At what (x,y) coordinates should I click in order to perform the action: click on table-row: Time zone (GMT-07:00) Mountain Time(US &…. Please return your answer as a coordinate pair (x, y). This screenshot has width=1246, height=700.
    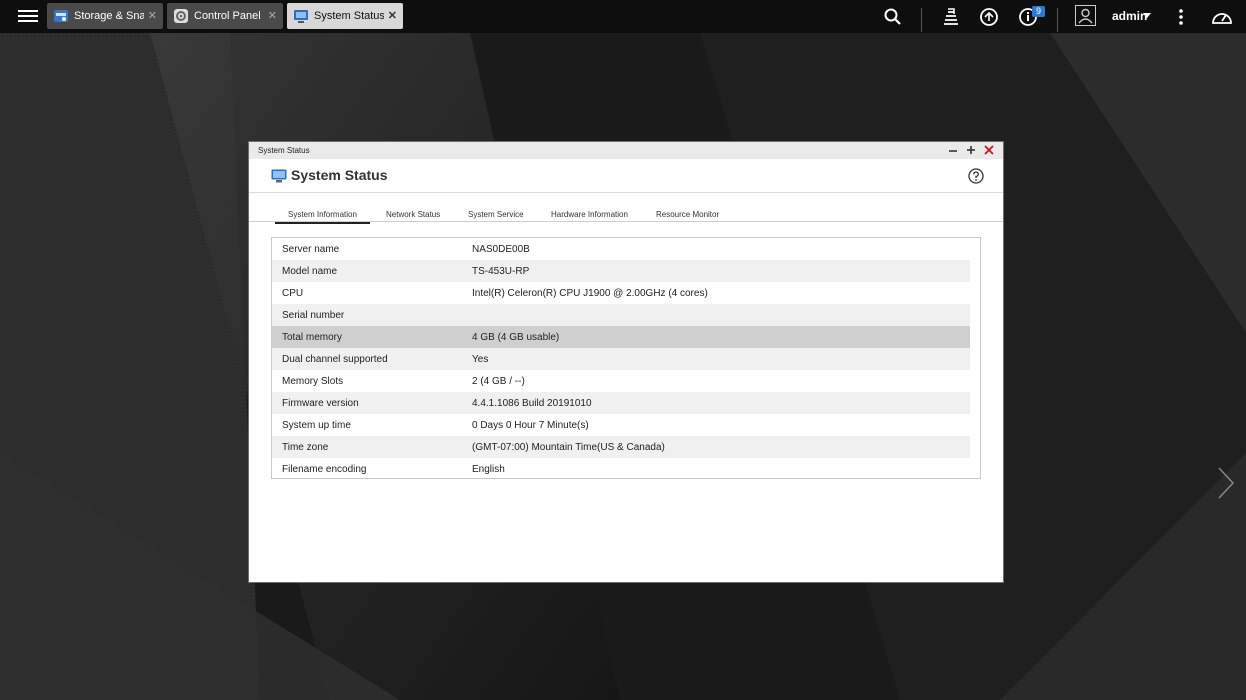
    Looking at the image, I should click on (621, 447).